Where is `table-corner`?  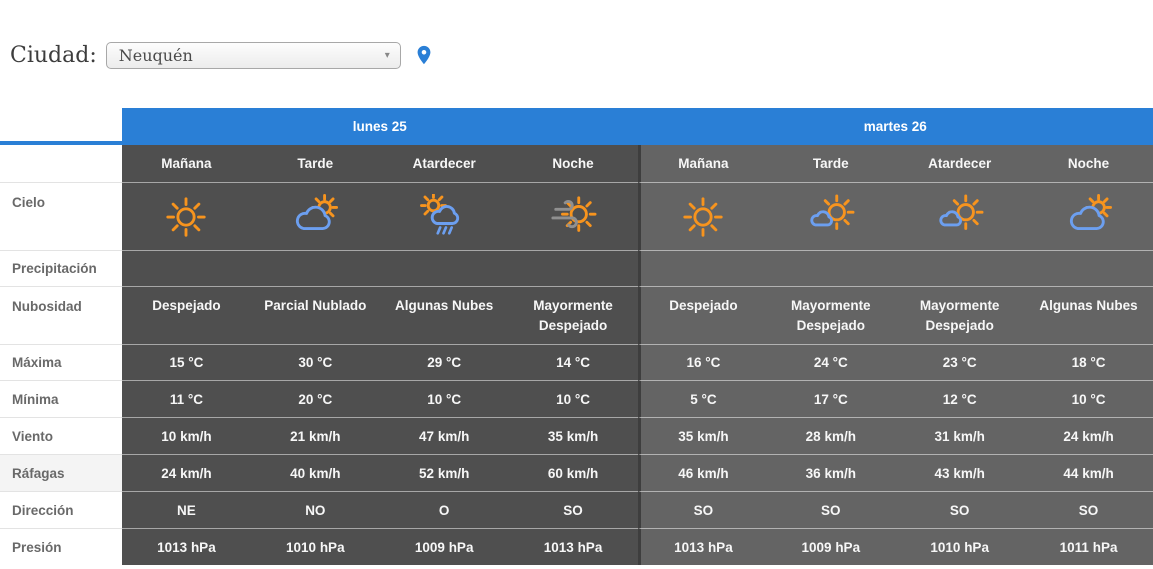 table-corner is located at coordinates (61, 126).